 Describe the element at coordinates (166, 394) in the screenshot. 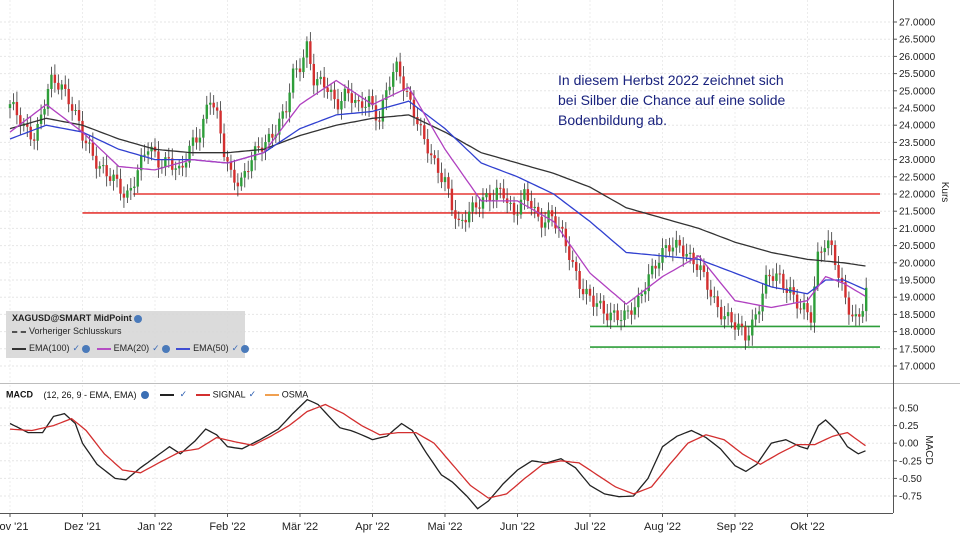

I see `macd-swatch-icon` at that location.